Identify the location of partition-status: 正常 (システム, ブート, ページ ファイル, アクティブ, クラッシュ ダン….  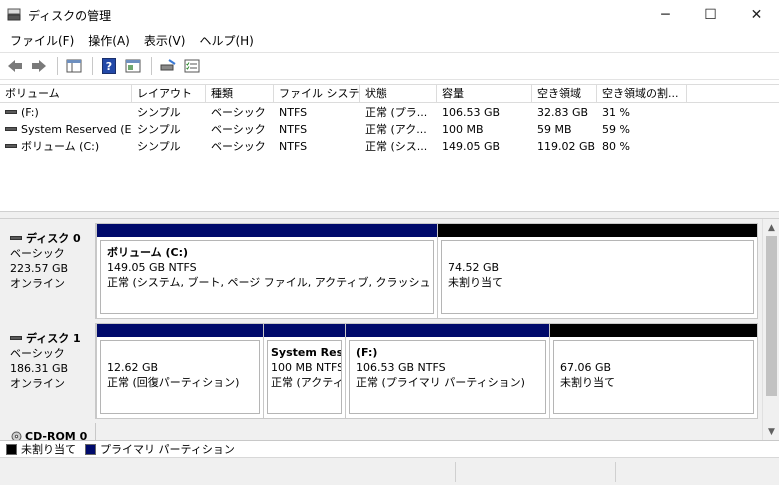
(270, 282).